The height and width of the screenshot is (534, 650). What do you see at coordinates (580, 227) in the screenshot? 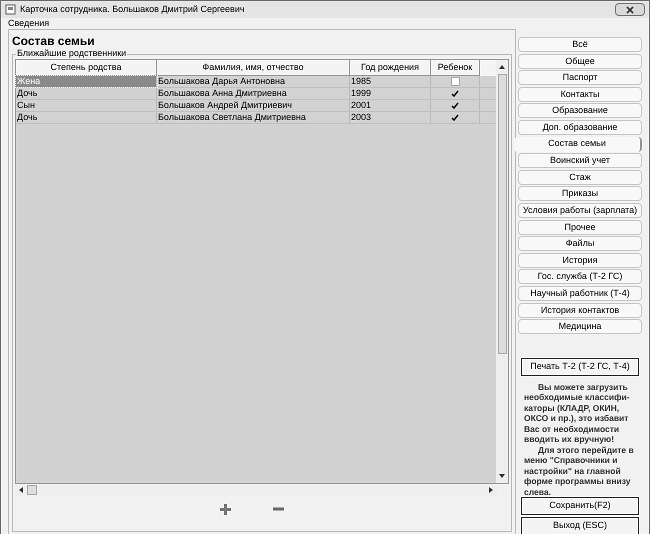
I see `nav-tab: Прочее` at bounding box center [580, 227].